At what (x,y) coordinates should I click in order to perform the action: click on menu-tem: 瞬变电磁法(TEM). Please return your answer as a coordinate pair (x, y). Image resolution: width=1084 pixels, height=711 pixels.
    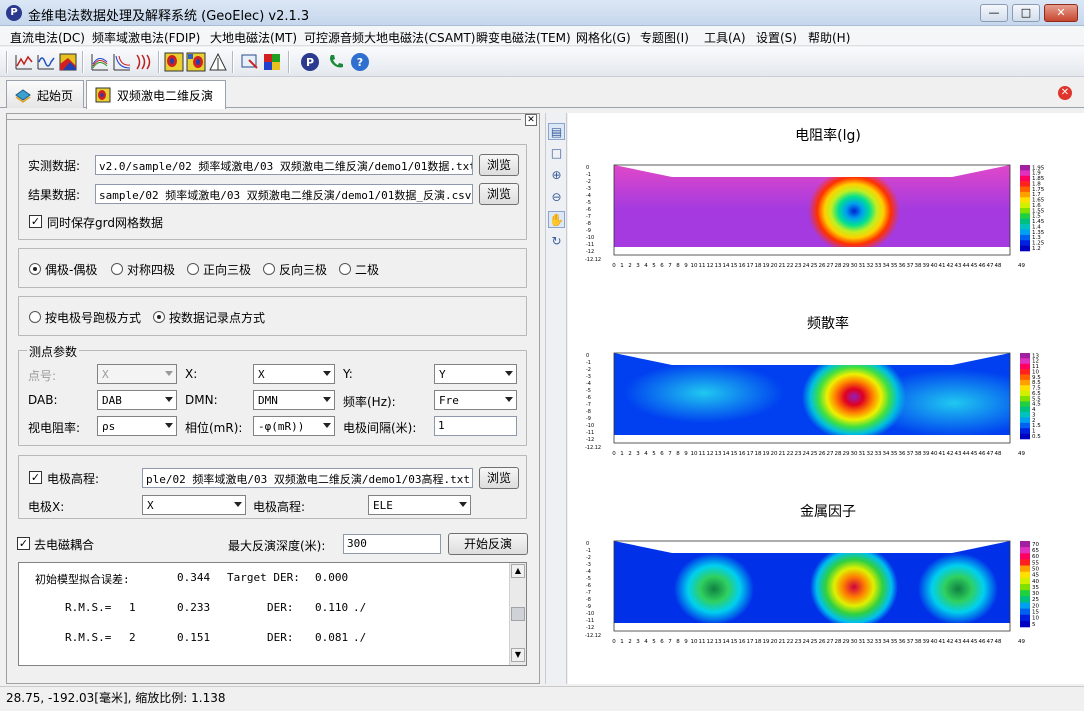
    Looking at the image, I should click on (523, 37).